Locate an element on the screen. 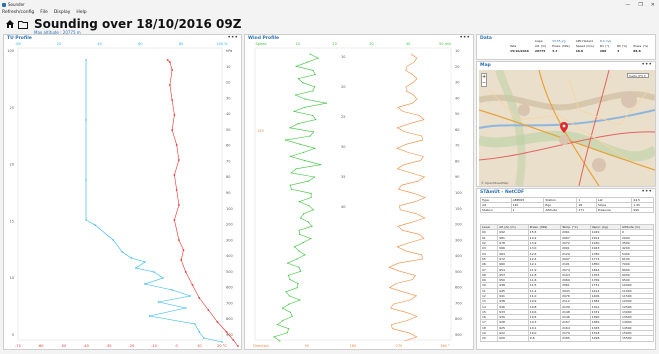  station-panel-title: STAmUt - NetCDF is located at coordinates (502, 192).